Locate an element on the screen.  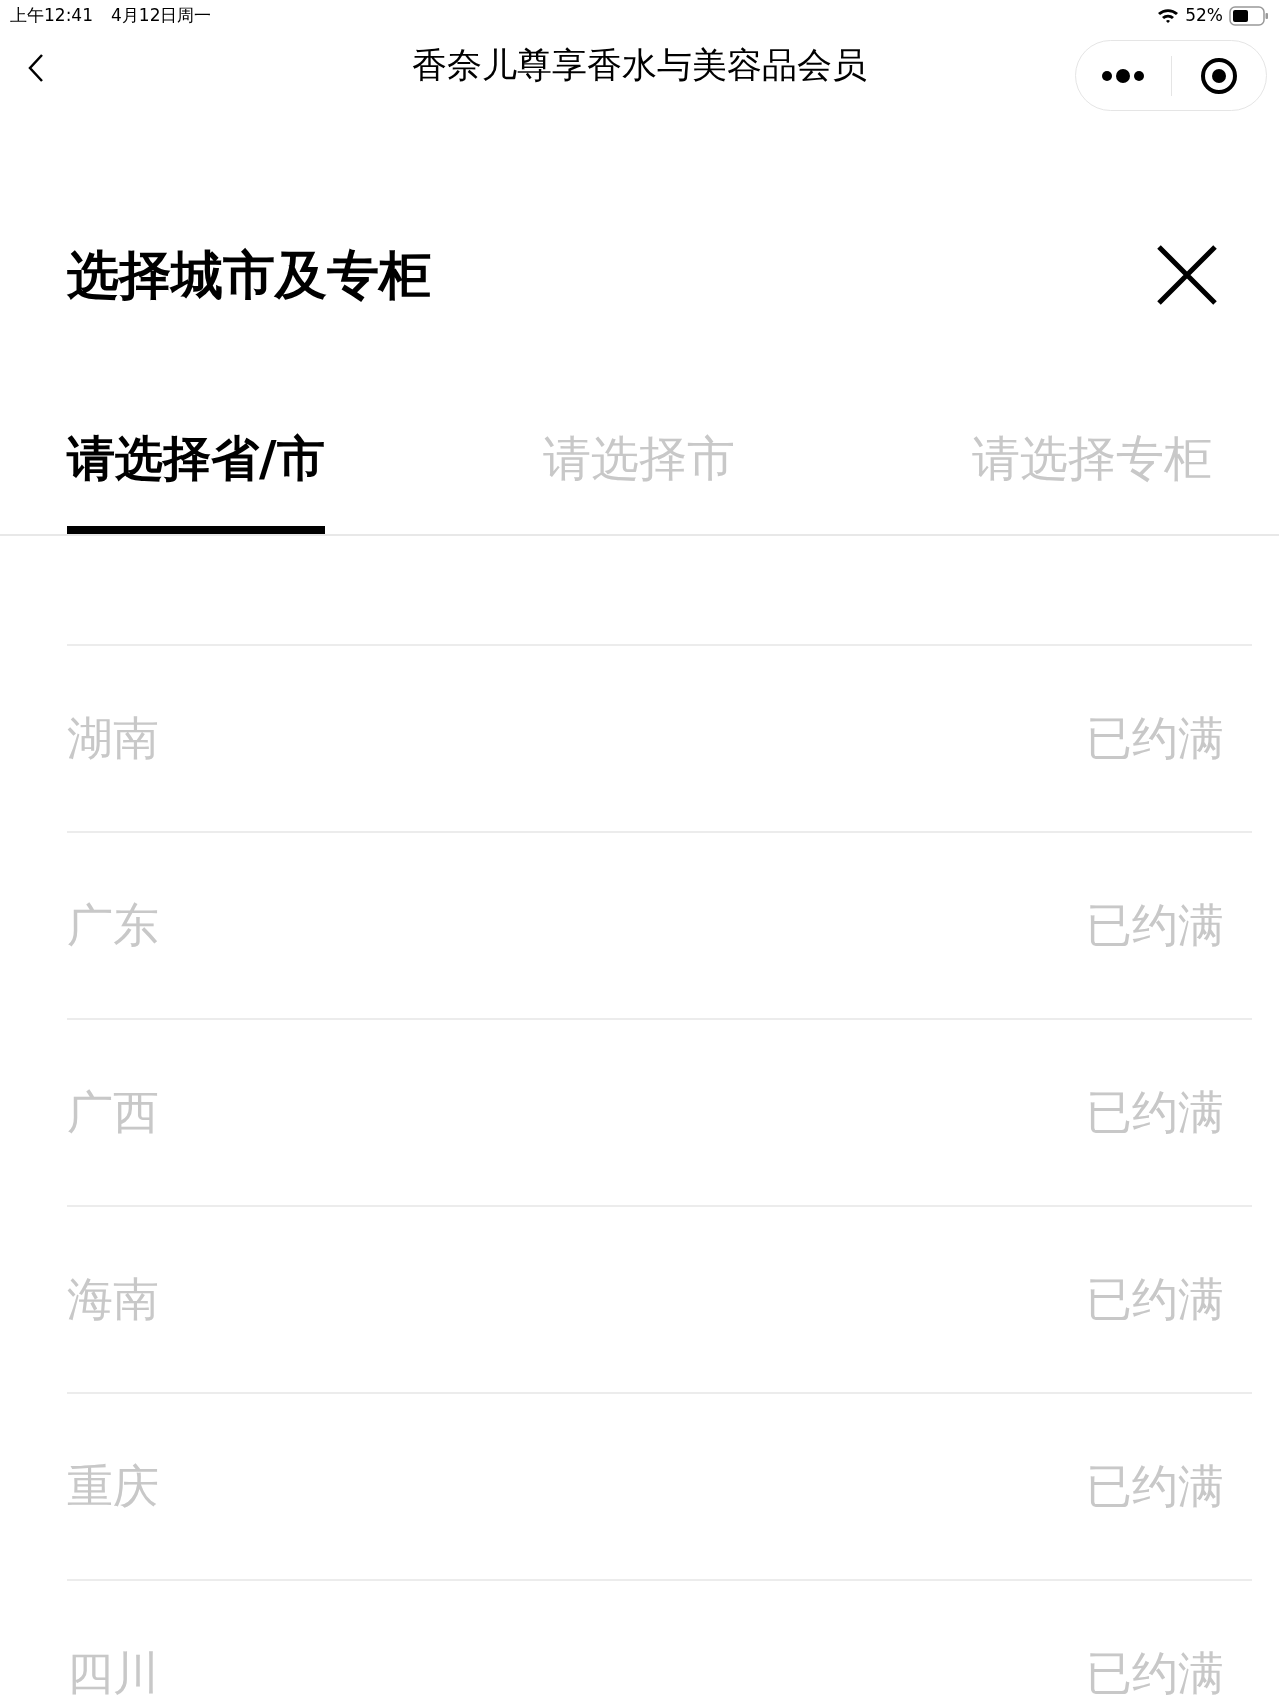
panel-title: 选择城市及专柜 is located at coordinates (249, 275).